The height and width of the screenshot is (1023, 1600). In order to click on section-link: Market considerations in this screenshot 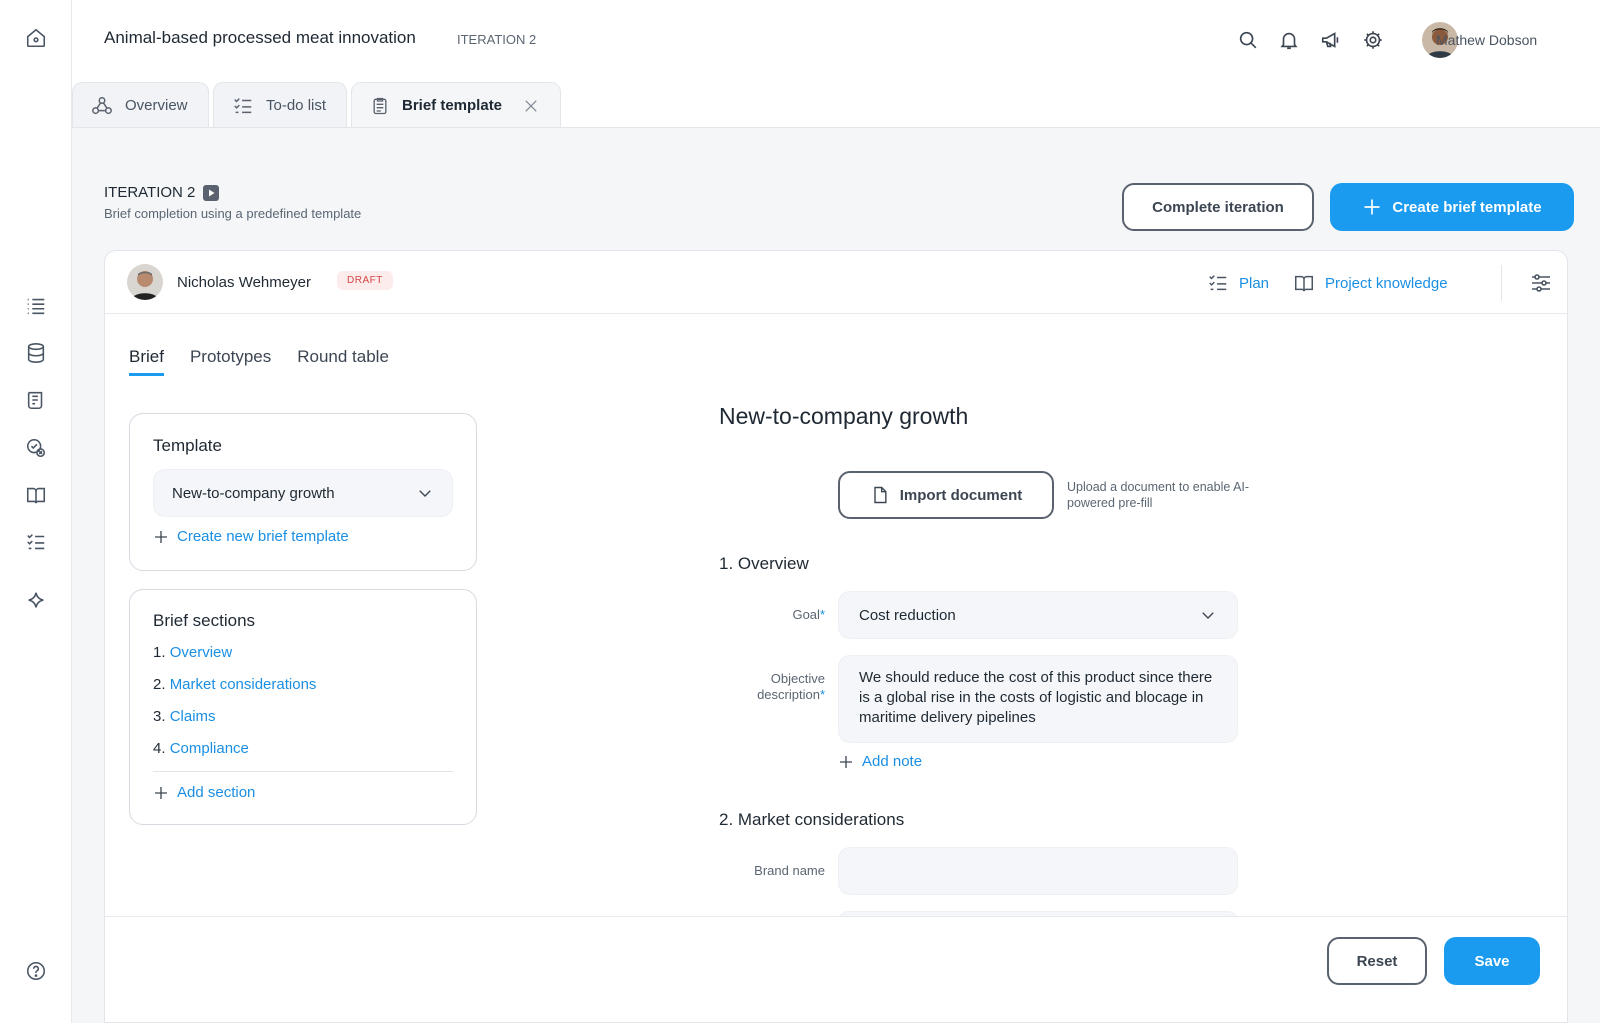, I will do `click(243, 684)`.